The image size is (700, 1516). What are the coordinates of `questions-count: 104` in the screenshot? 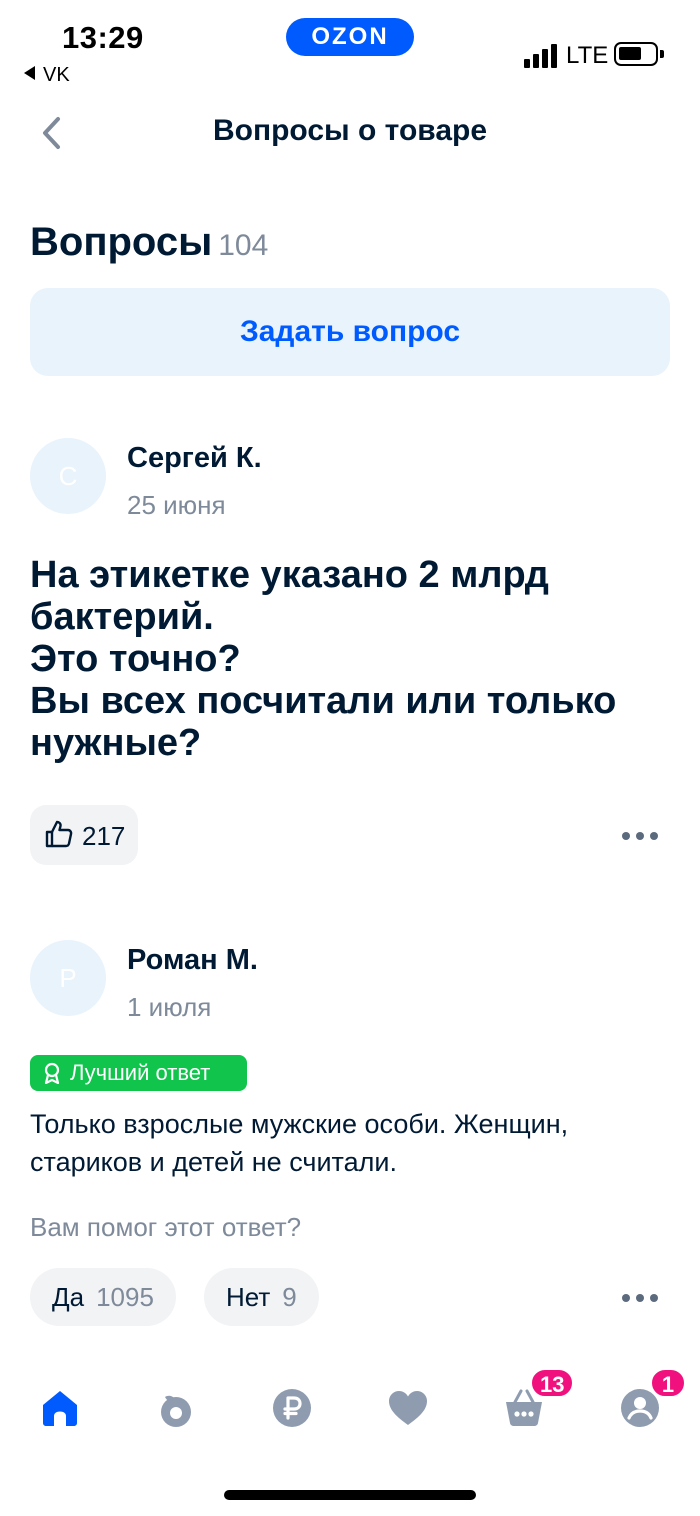 It's located at (243, 245).